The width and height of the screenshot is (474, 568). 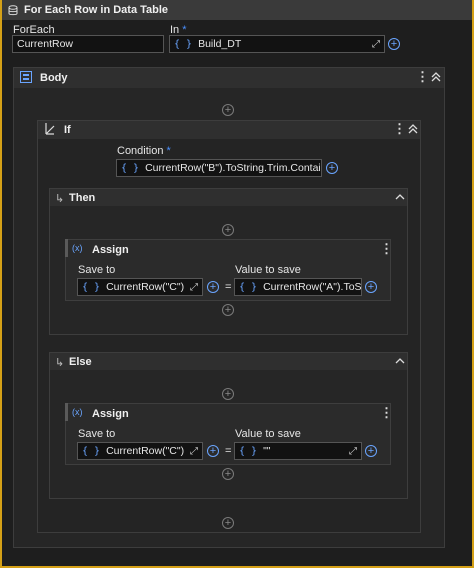 What do you see at coordinates (67, 130) in the screenshot?
I see `if-label: If` at bounding box center [67, 130].